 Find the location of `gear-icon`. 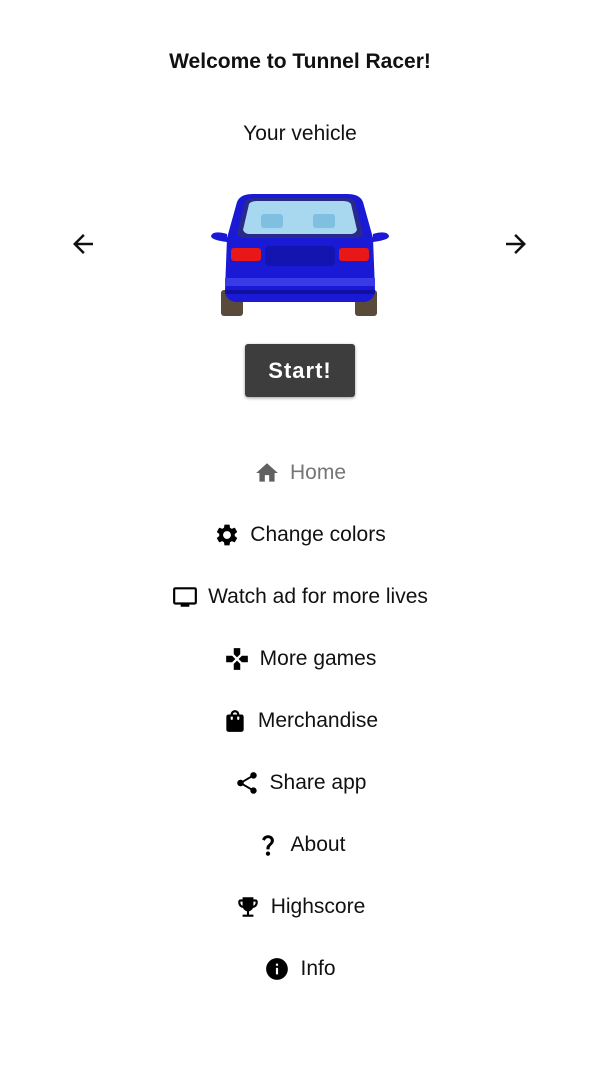

gear-icon is located at coordinates (227, 535).